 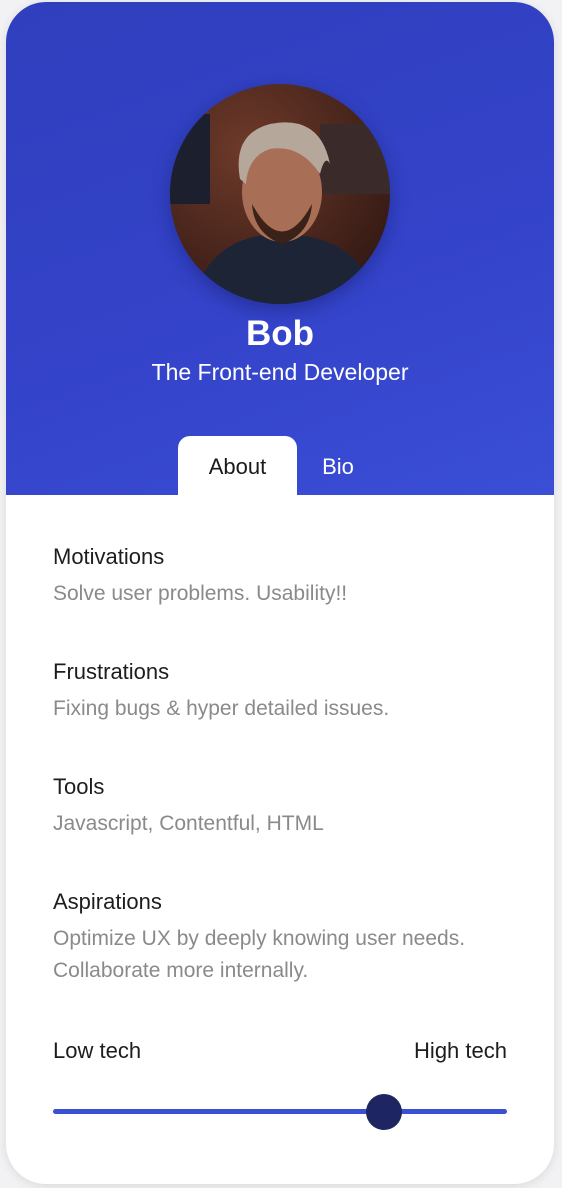 What do you see at coordinates (109, 556) in the screenshot?
I see `section-title: Motivations` at bounding box center [109, 556].